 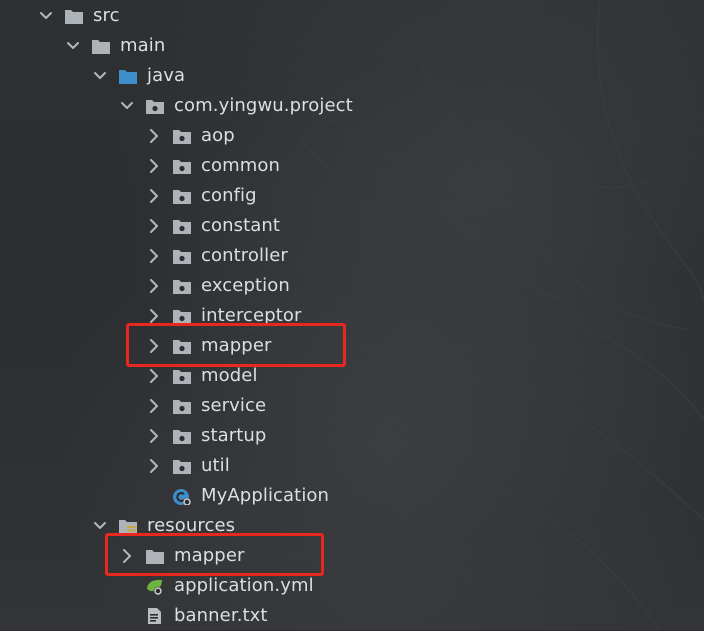 What do you see at coordinates (182, 496) in the screenshot?
I see `spring-boot-class-icon` at bounding box center [182, 496].